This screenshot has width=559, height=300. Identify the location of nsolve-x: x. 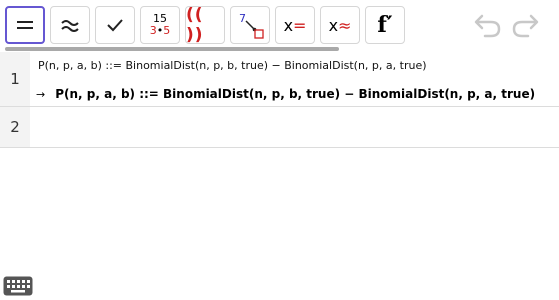
(333, 25).